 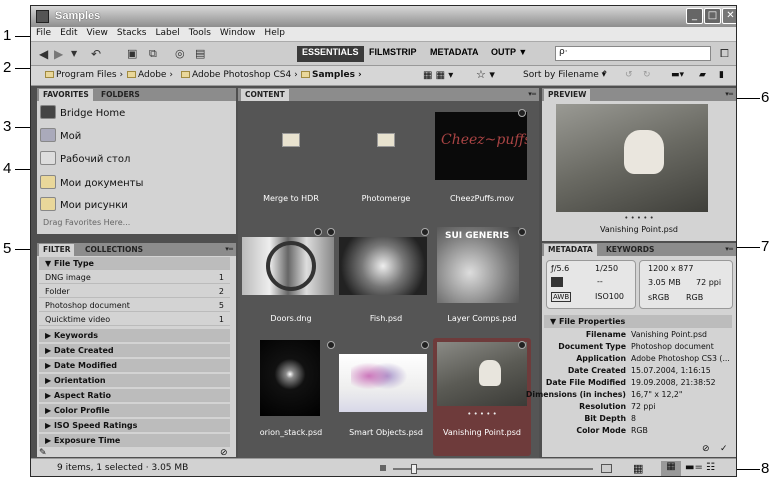 What do you see at coordinates (454, 54) in the screenshot?
I see `workspace-metadata: METADATA` at bounding box center [454, 54].